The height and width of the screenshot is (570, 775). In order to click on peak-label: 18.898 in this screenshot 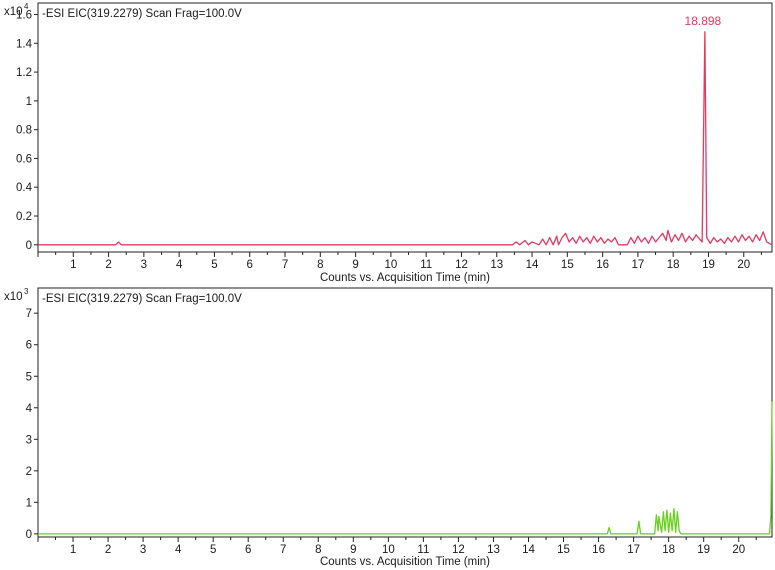, I will do `click(703, 21)`.